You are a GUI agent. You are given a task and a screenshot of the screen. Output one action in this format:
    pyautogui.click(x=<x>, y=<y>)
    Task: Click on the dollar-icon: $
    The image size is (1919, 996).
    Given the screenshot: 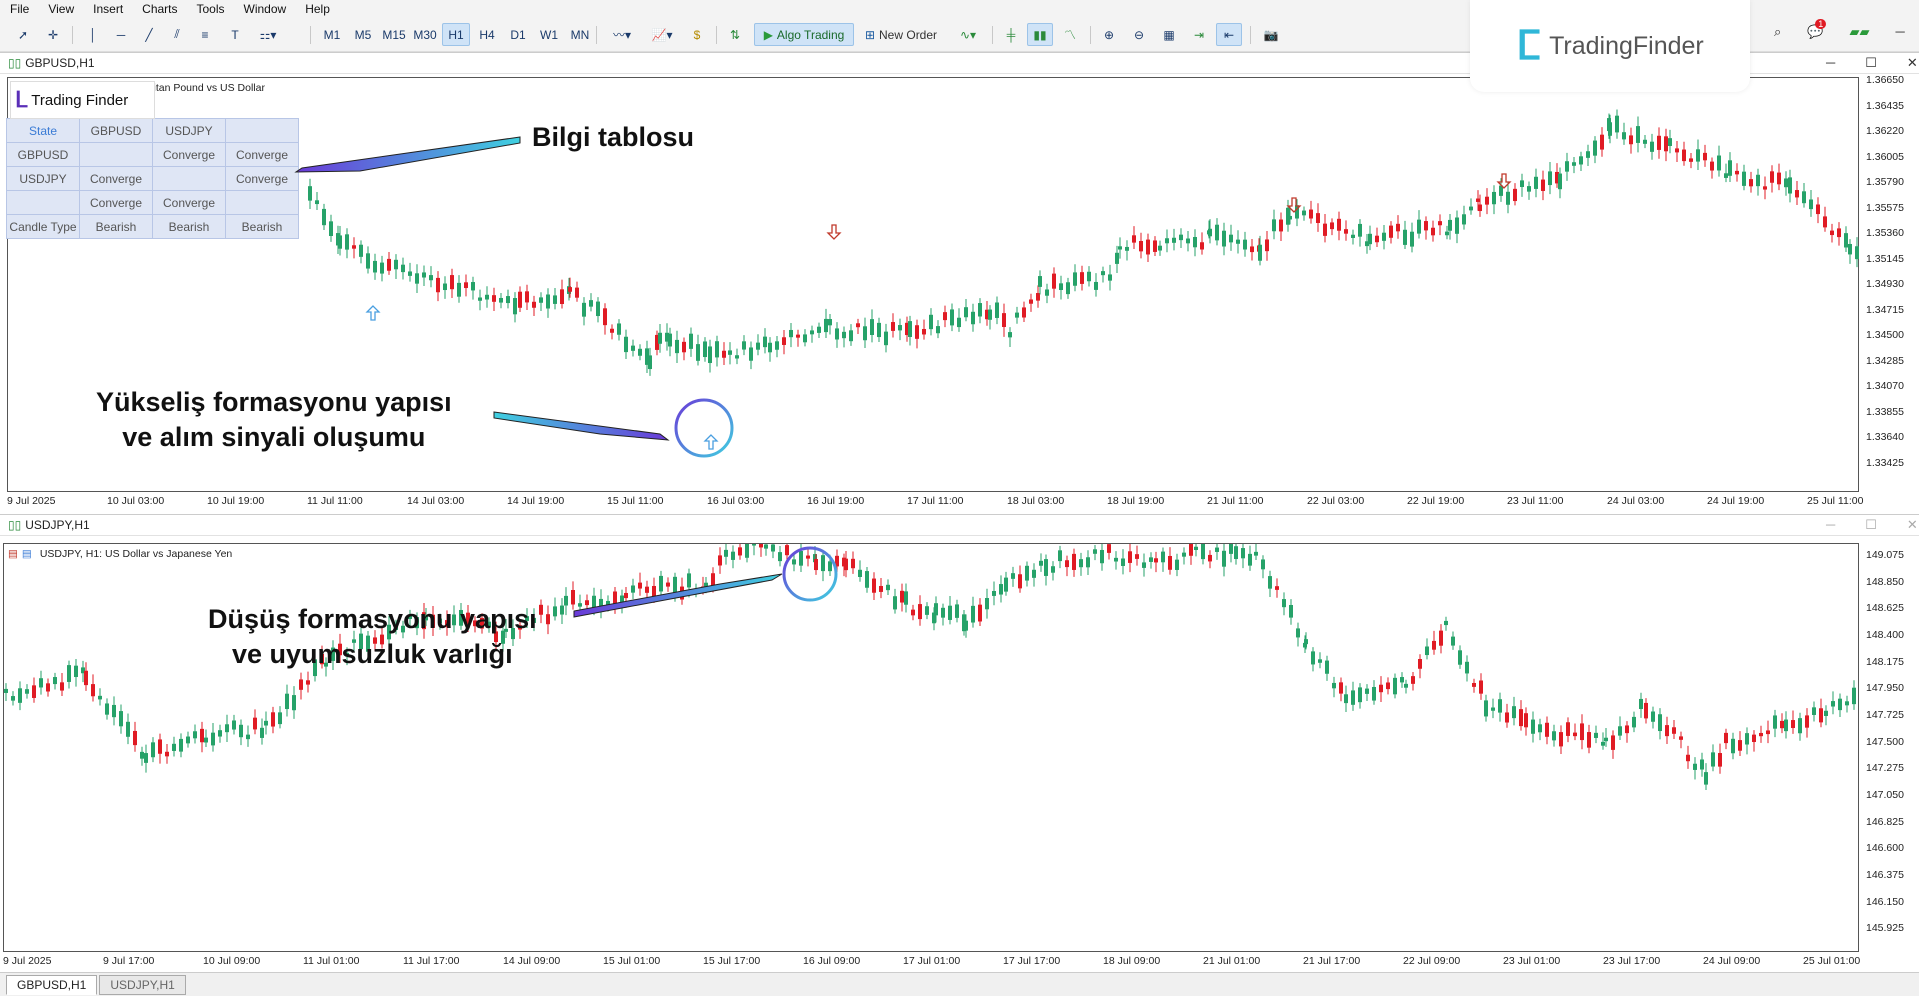 What is the action you would take?
    pyautogui.click(x=697, y=34)
    